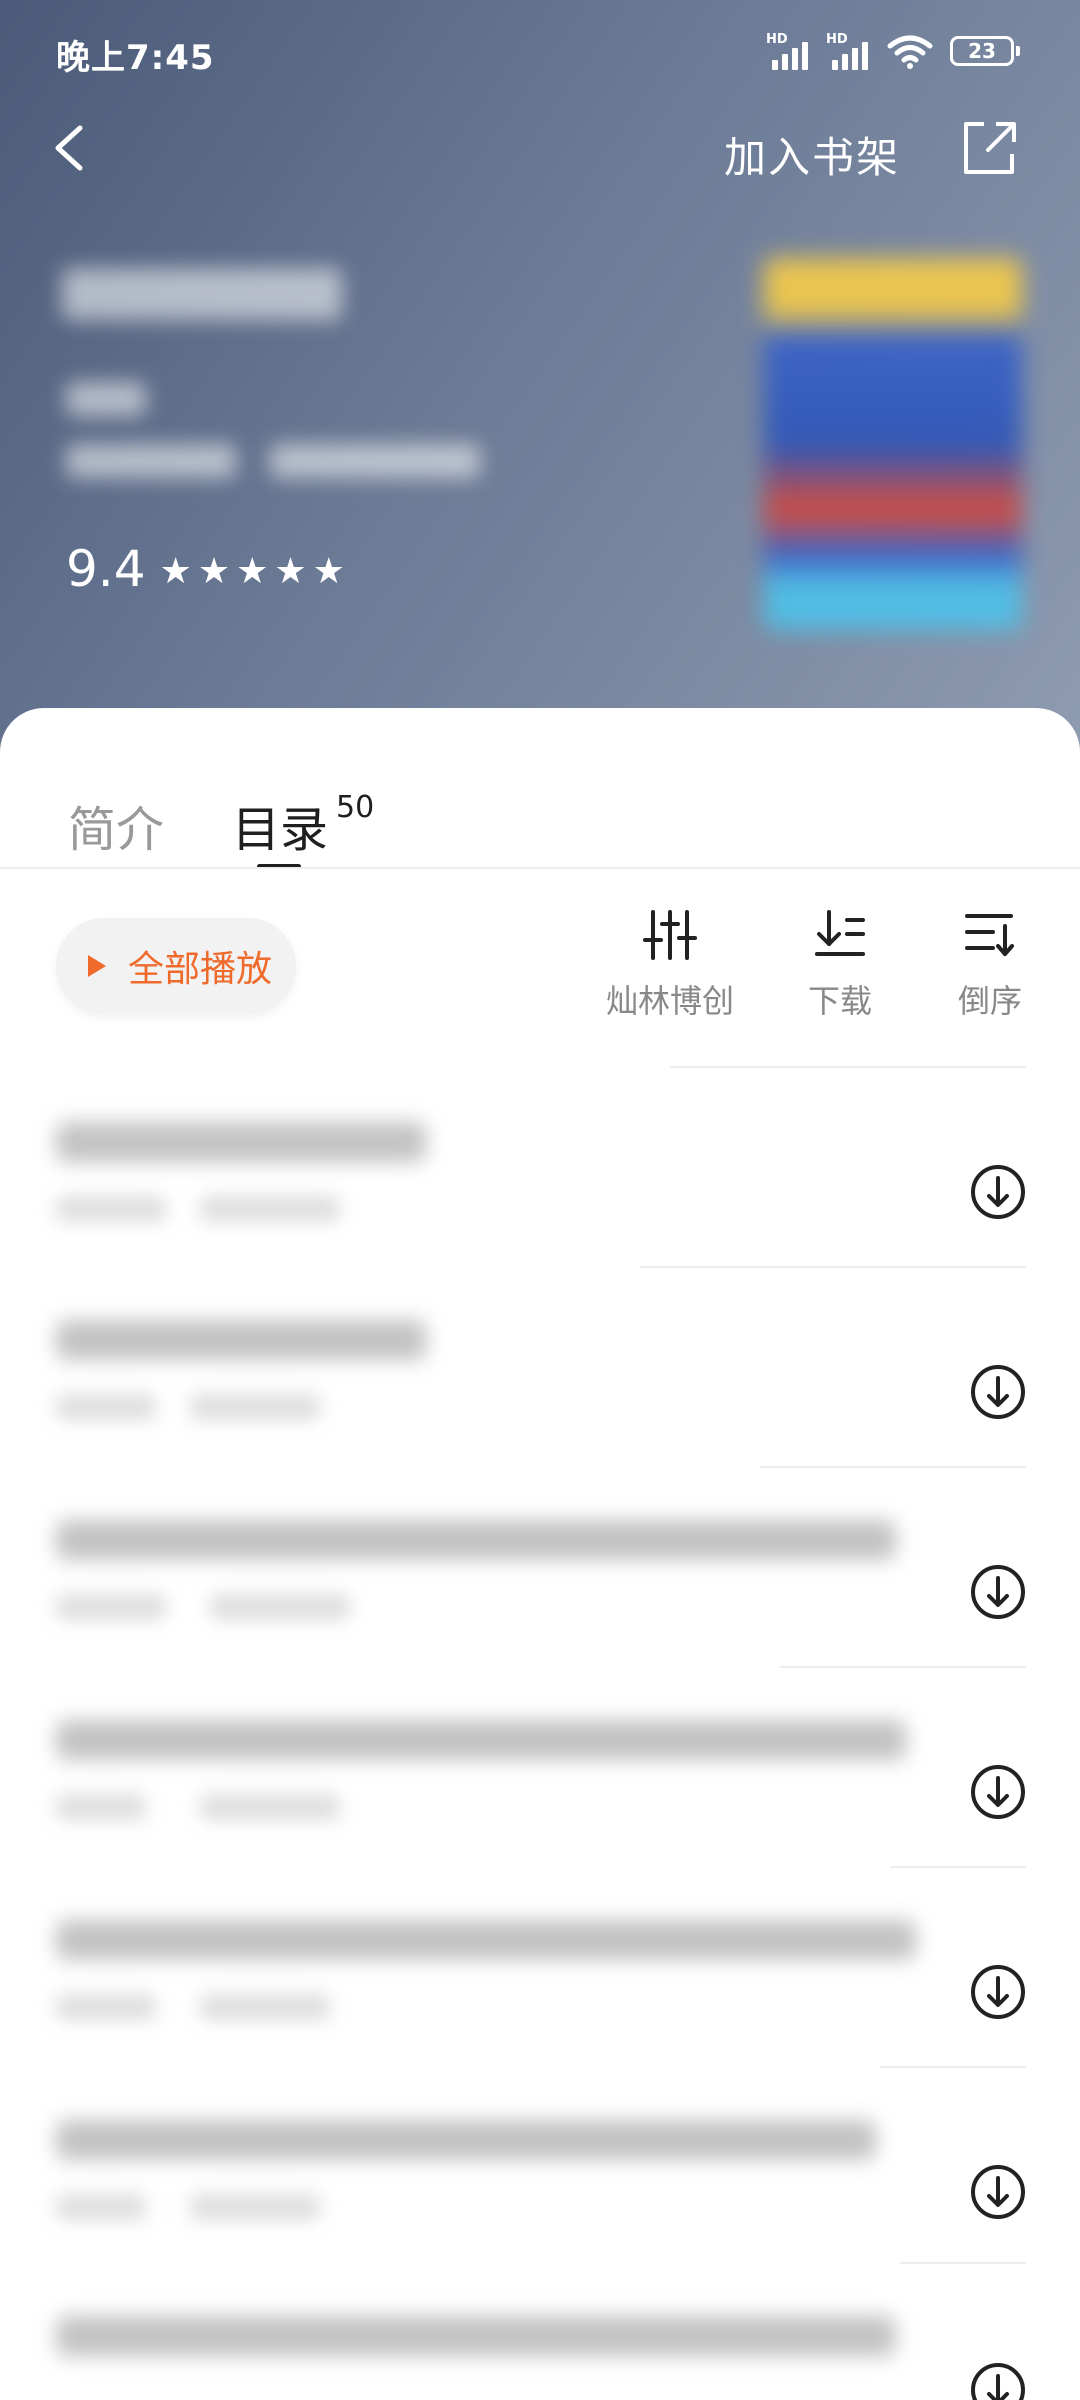 The height and width of the screenshot is (2400, 1080). What do you see at coordinates (540, 868) in the screenshot?
I see `tab-divider` at bounding box center [540, 868].